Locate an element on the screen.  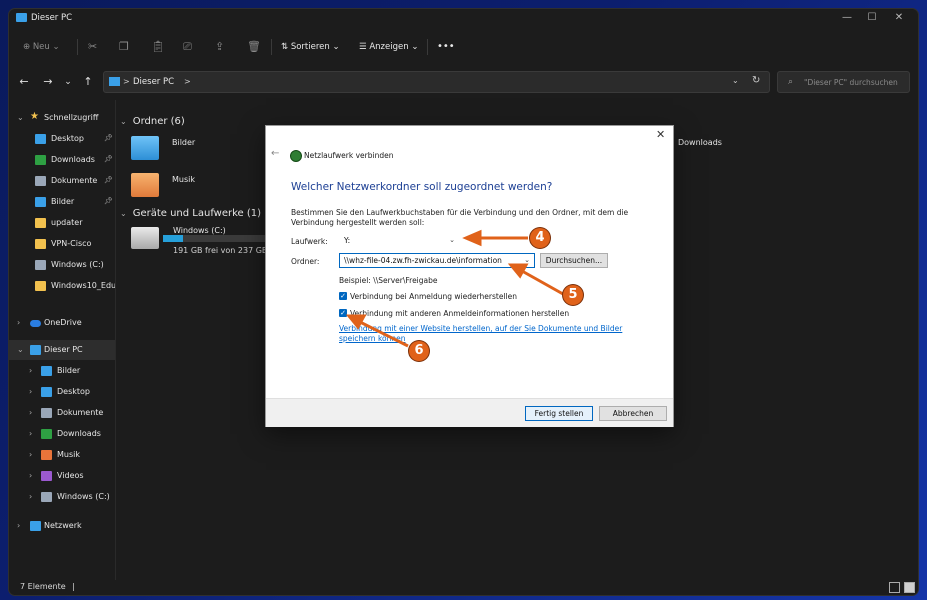
pictures-folder-icon is located at coordinates (145, 148).